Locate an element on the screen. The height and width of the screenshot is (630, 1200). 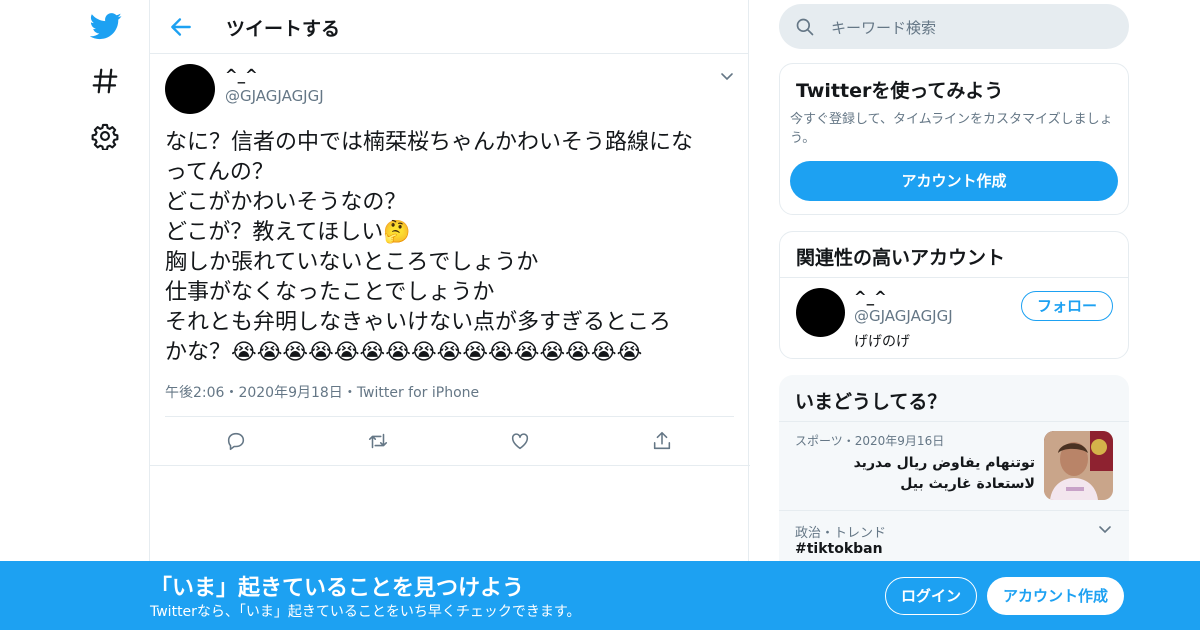
trends-title: いまどうしてる？ is located at coordinates (871, 402).